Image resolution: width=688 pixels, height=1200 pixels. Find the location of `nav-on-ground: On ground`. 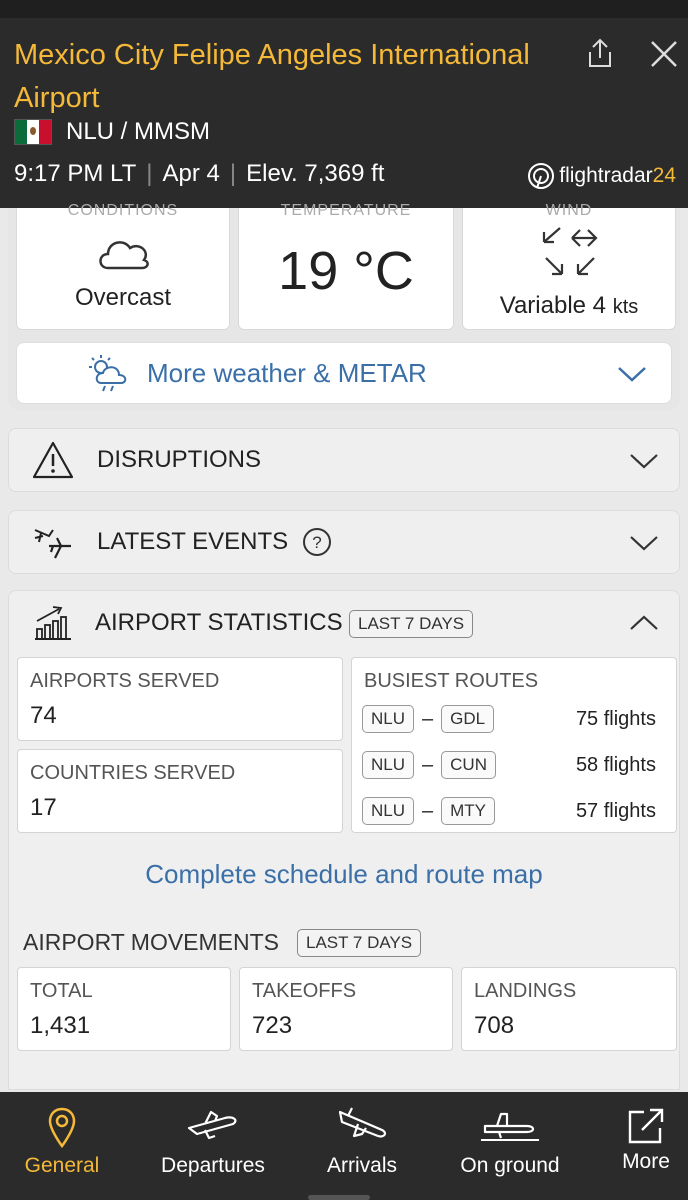

nav-on-ground: On ground is located at coordinates (510, 1140).